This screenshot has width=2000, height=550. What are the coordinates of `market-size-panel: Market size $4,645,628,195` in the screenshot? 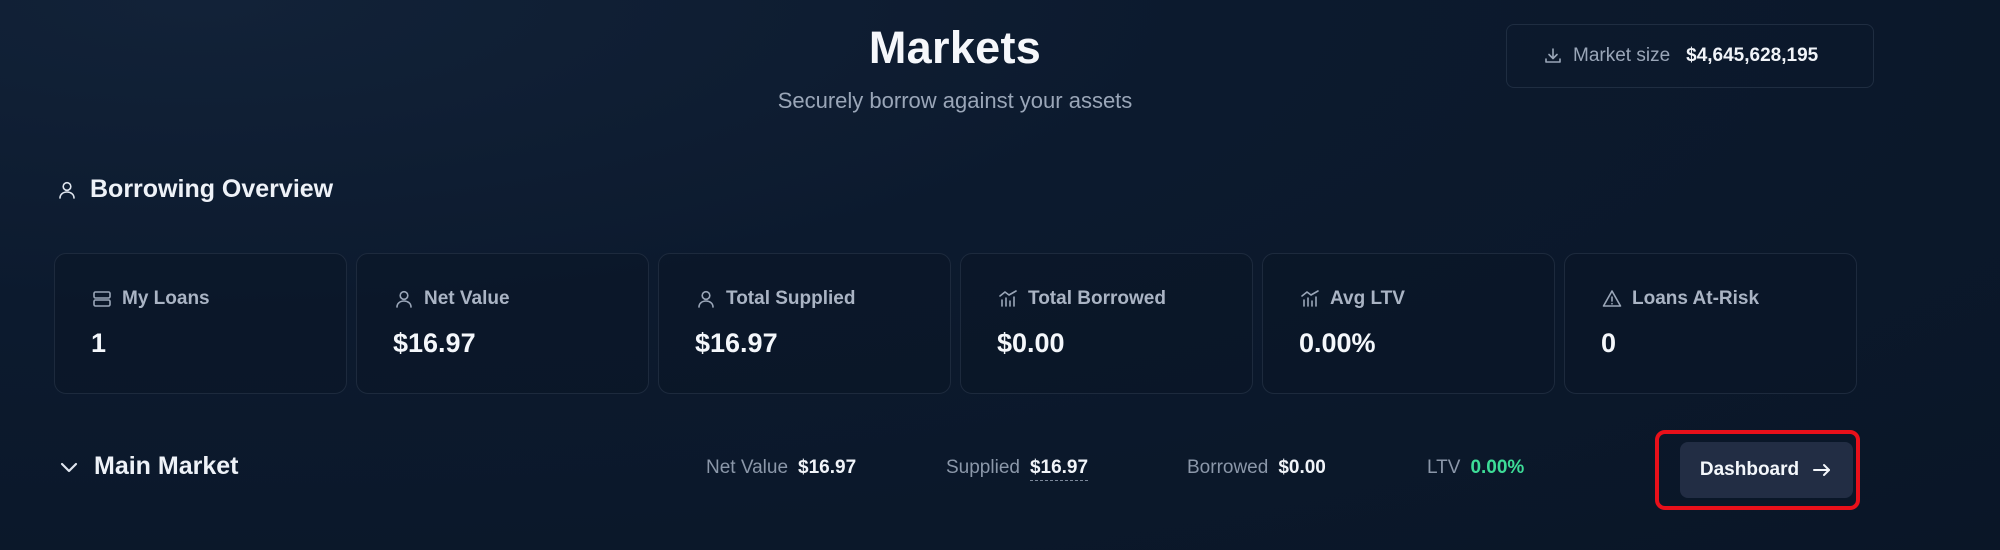 It's located at (1690, 56).